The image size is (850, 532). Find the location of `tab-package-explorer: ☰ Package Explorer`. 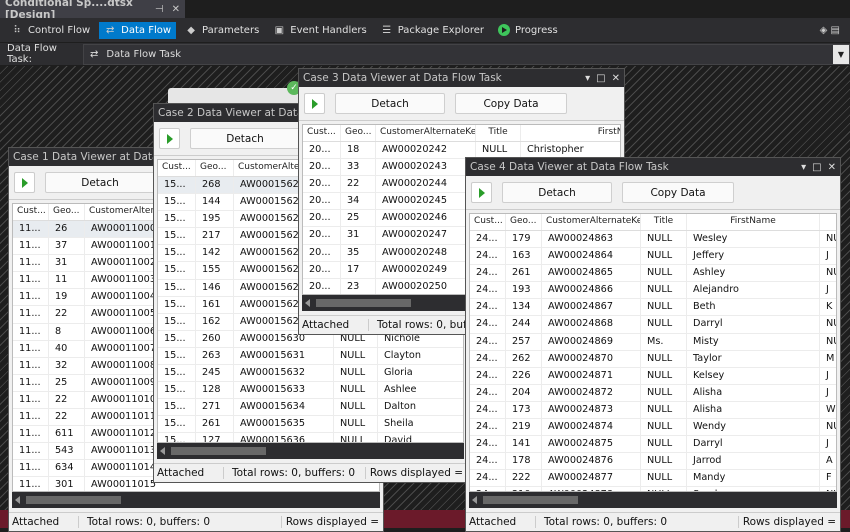

tab-package-explorer: ☰ Package Explorer is located at coordinates (432, 30).